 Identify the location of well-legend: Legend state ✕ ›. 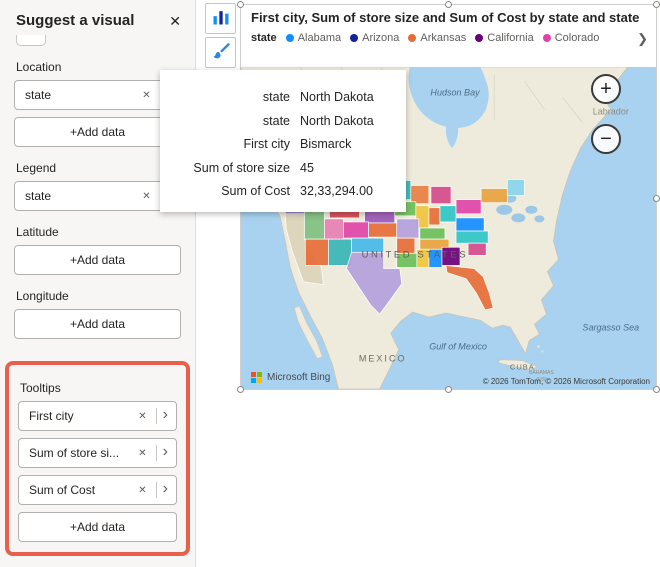
(97, 186).